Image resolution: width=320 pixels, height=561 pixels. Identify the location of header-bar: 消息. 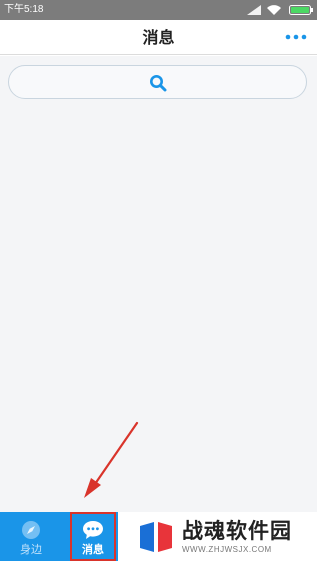
(158, 37).